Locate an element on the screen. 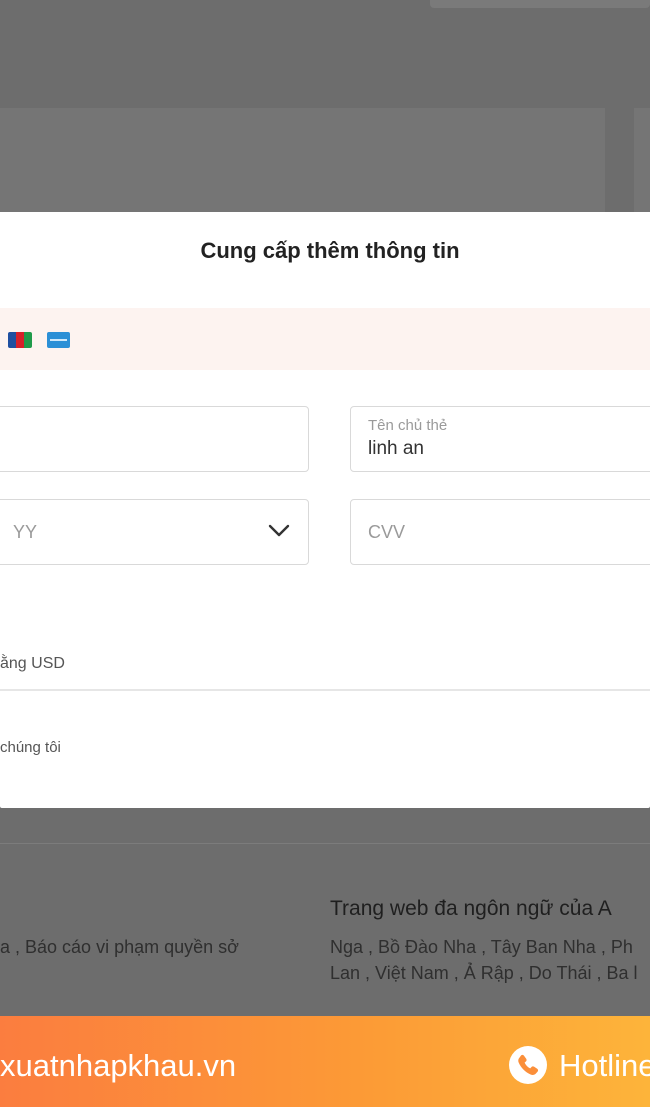 The image size is (650, 1107). background-top-bar is located at coordinates (540, 4).